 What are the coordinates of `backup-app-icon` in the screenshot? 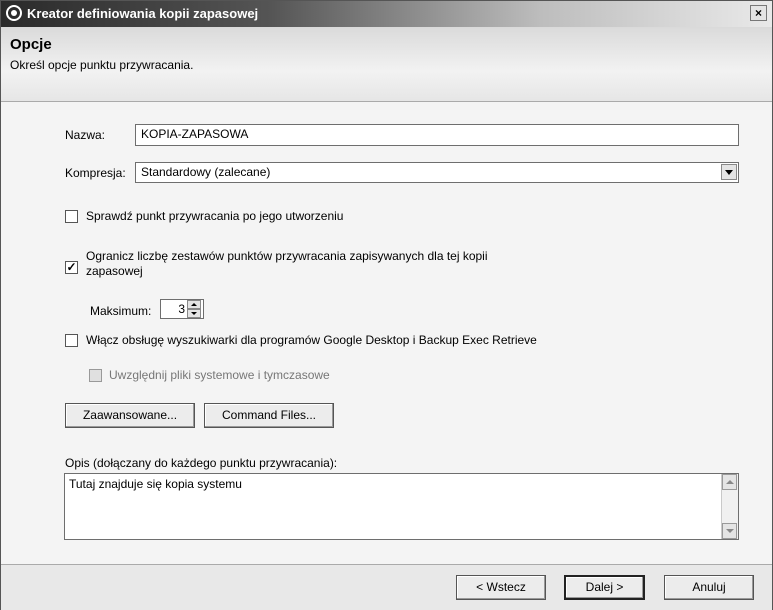 It's located at (14, 13).